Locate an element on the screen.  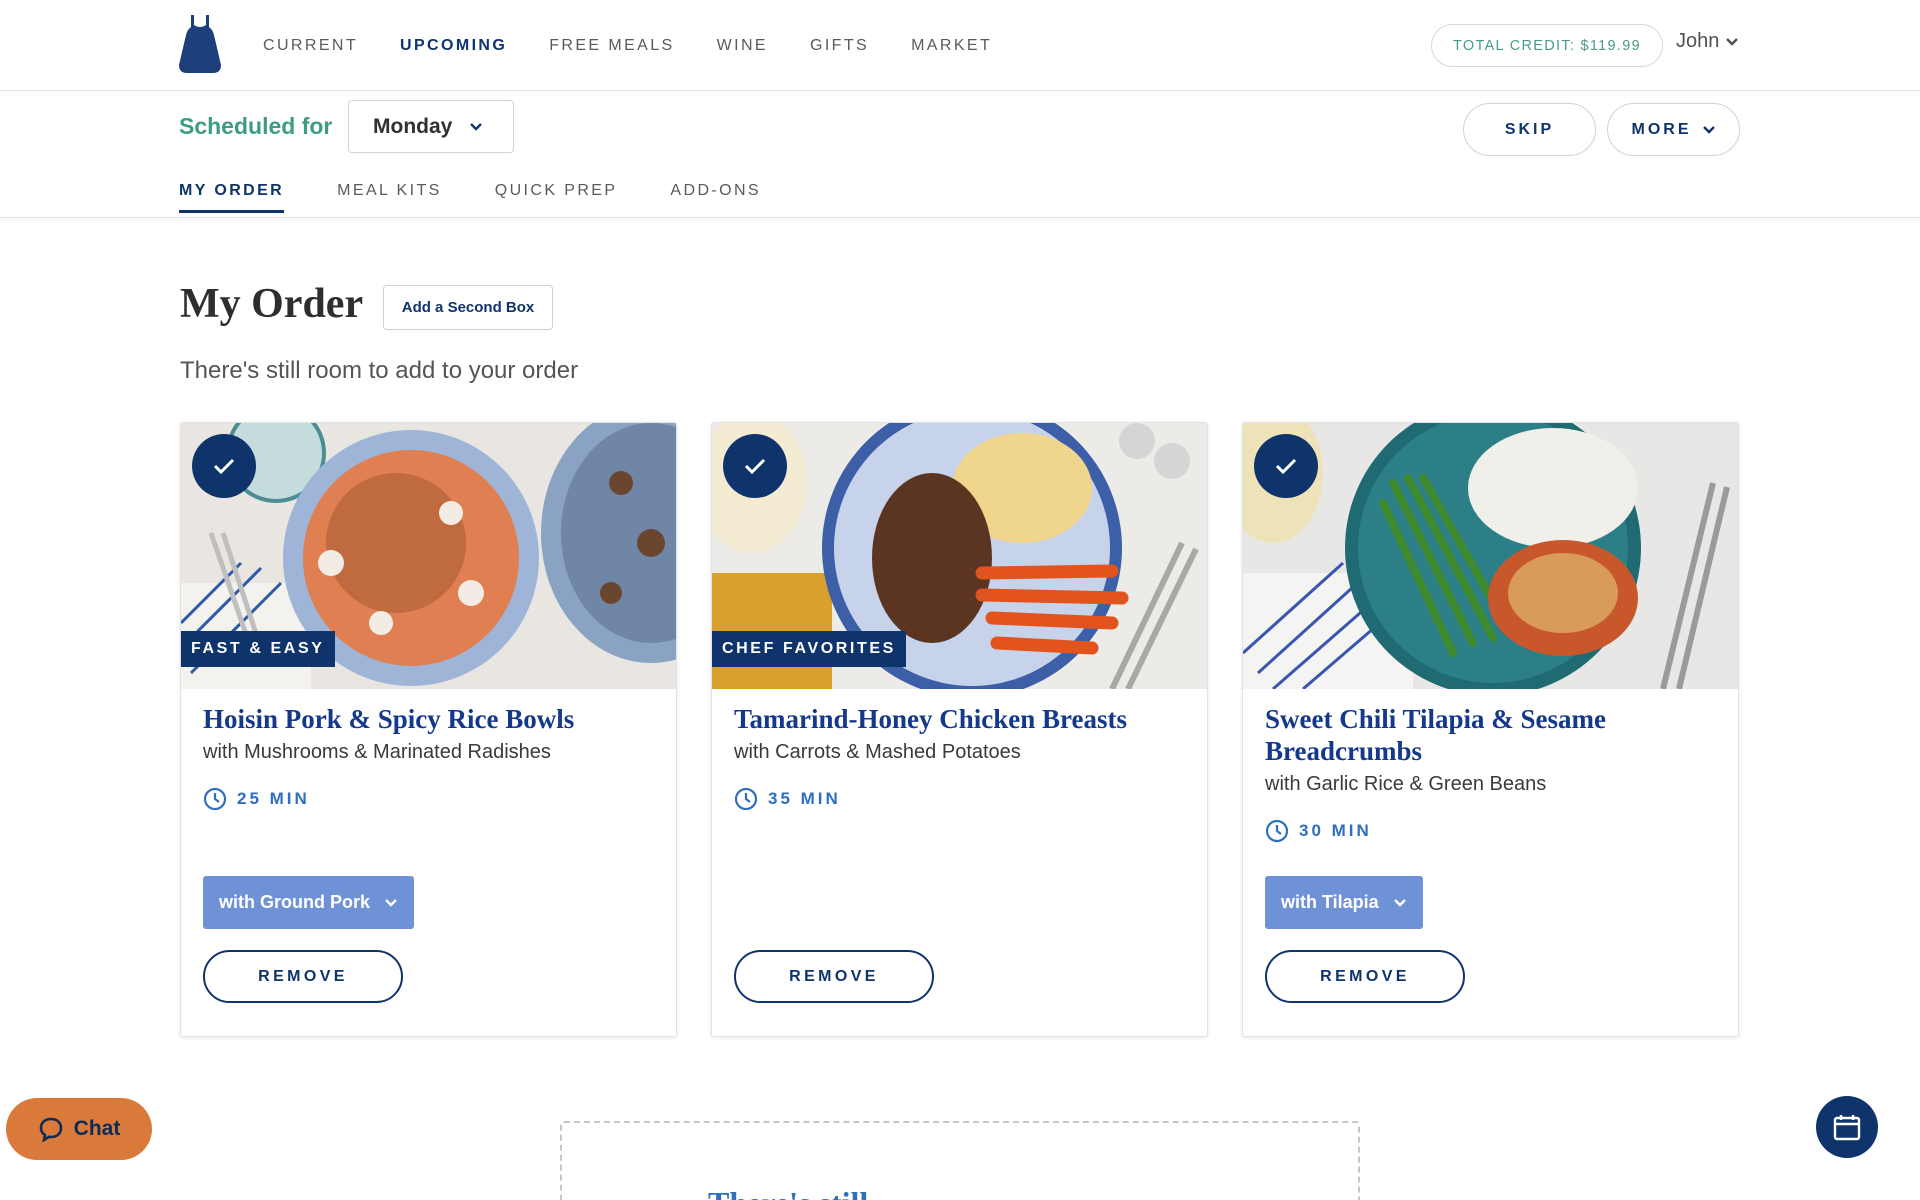
meal-title: Hoisin Pork & Spicy Rice Bowls is located at coordinates (429, 719).